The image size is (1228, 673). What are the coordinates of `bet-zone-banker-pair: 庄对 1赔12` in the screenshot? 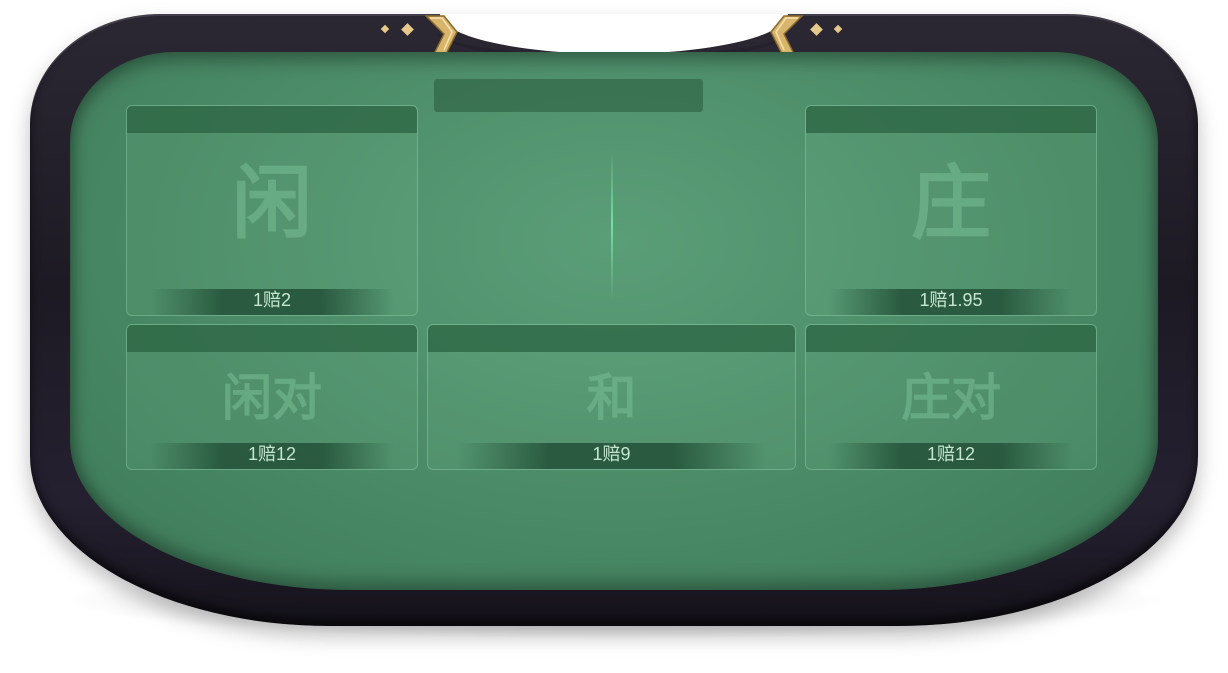 It's located at (951, 397).